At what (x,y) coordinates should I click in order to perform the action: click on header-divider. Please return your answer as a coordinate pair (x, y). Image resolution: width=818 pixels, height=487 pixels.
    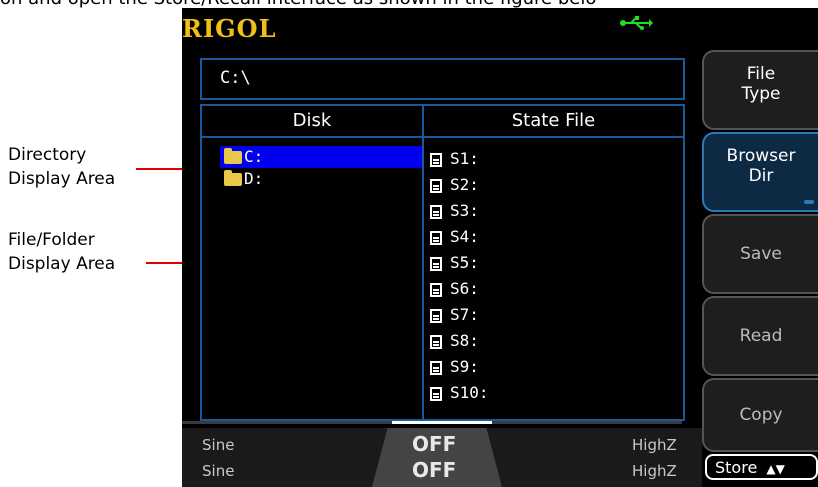
    Looking at the image, I should click on (442, 137).